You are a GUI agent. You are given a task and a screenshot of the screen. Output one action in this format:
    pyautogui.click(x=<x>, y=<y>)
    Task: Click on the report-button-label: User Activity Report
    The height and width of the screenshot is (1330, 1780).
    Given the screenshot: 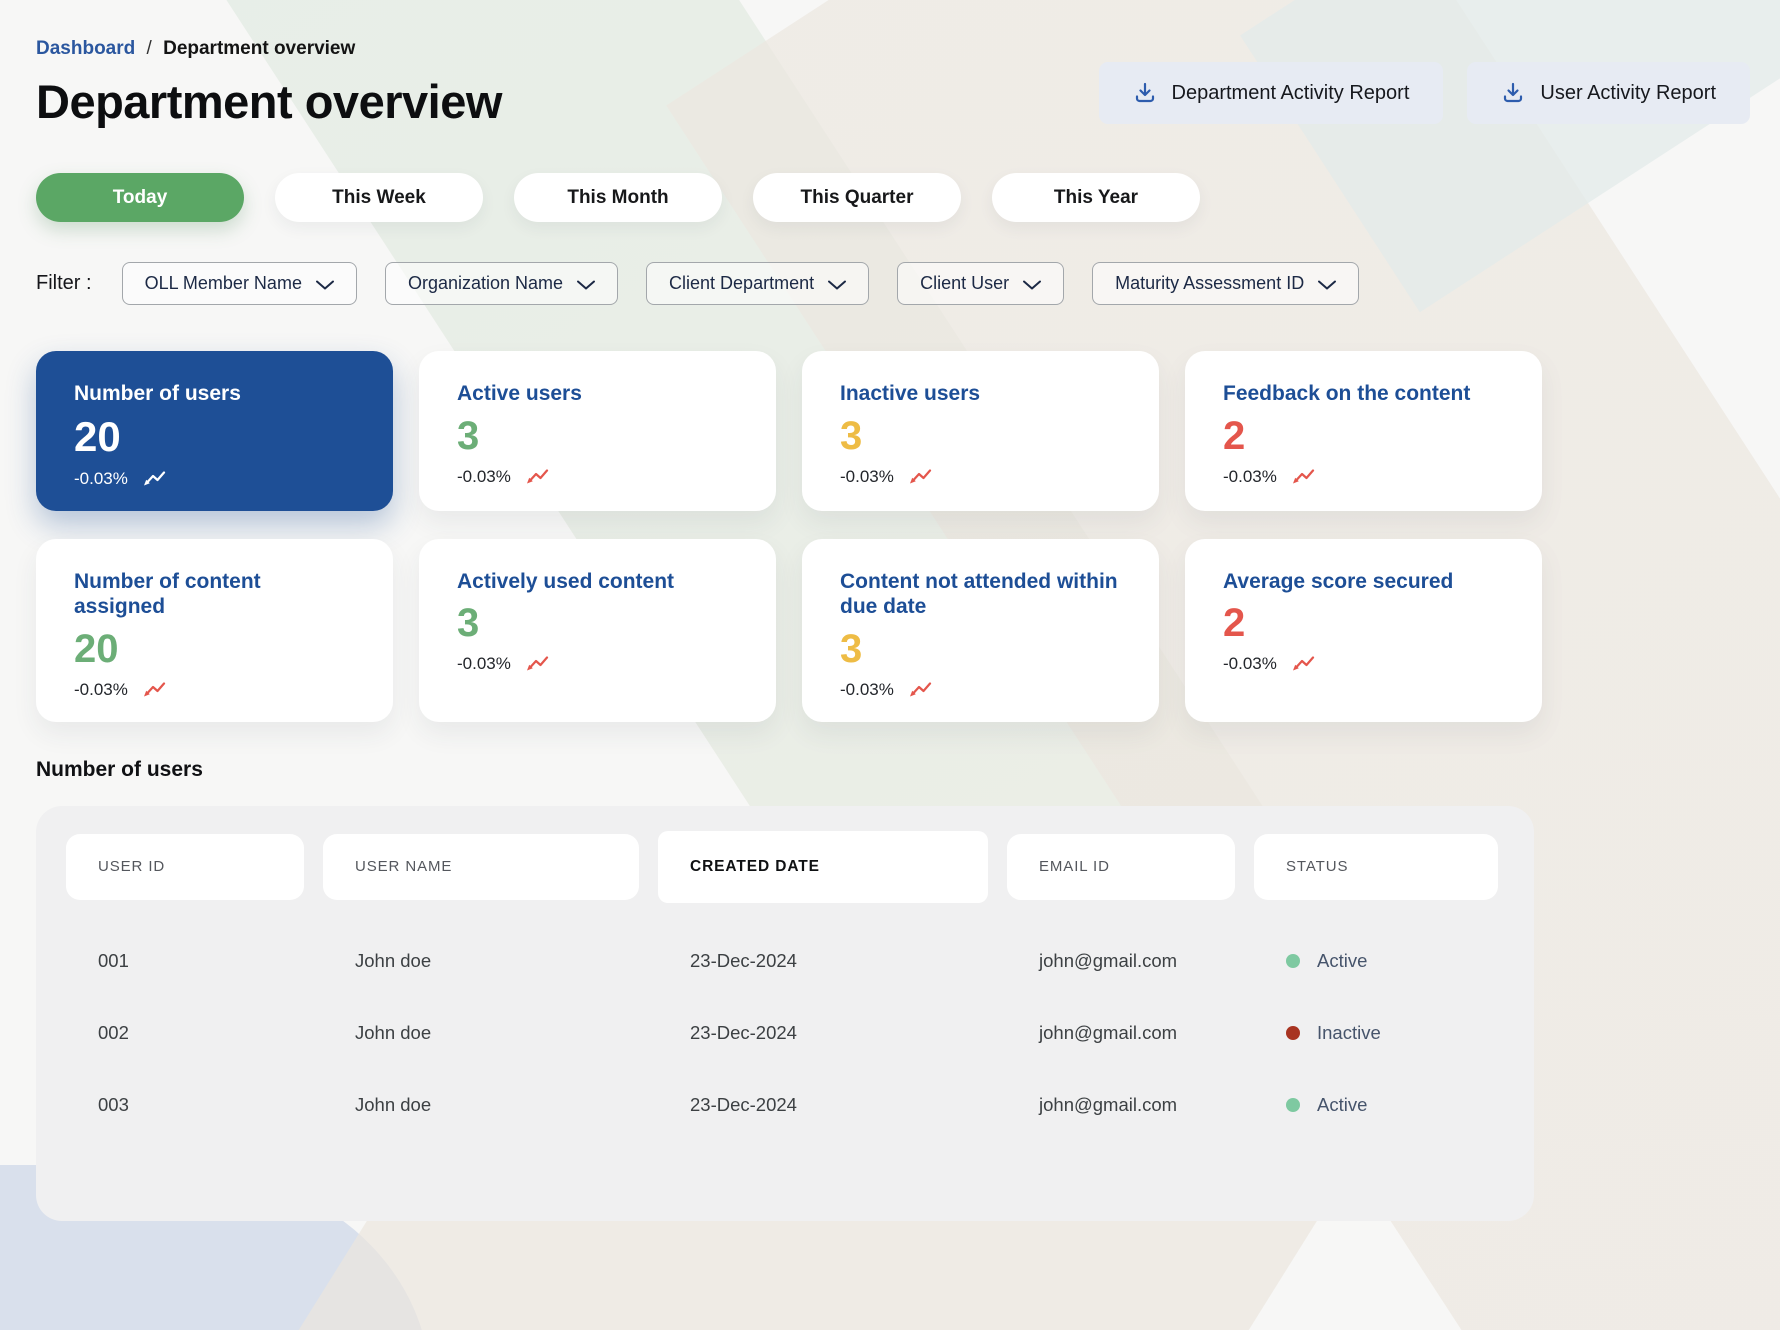 What is the action you would take?
    pyautogui.click(x=1628, y=92)
    